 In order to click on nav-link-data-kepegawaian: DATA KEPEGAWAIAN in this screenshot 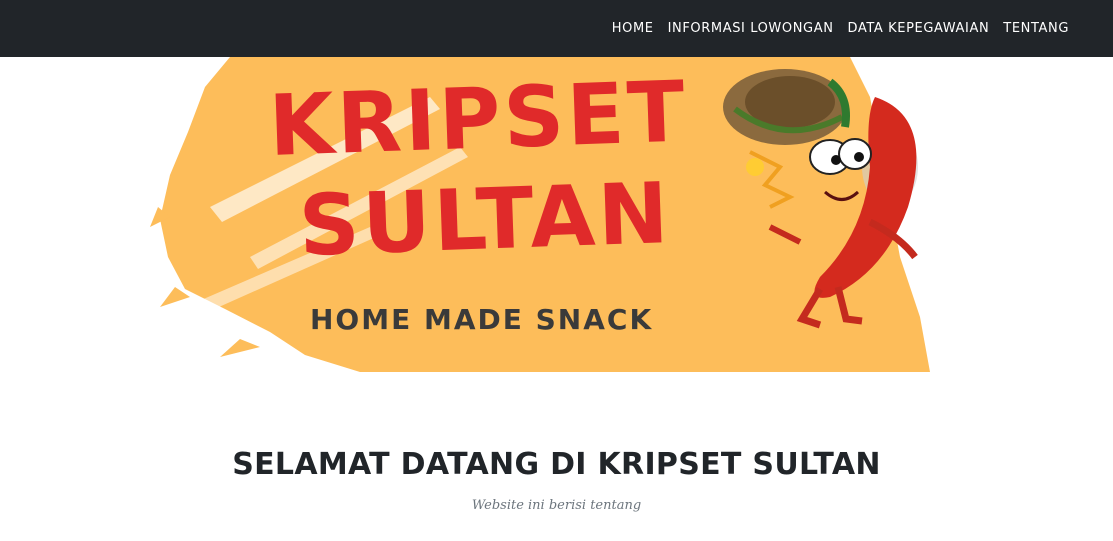, I will do `click(919, 28)`.